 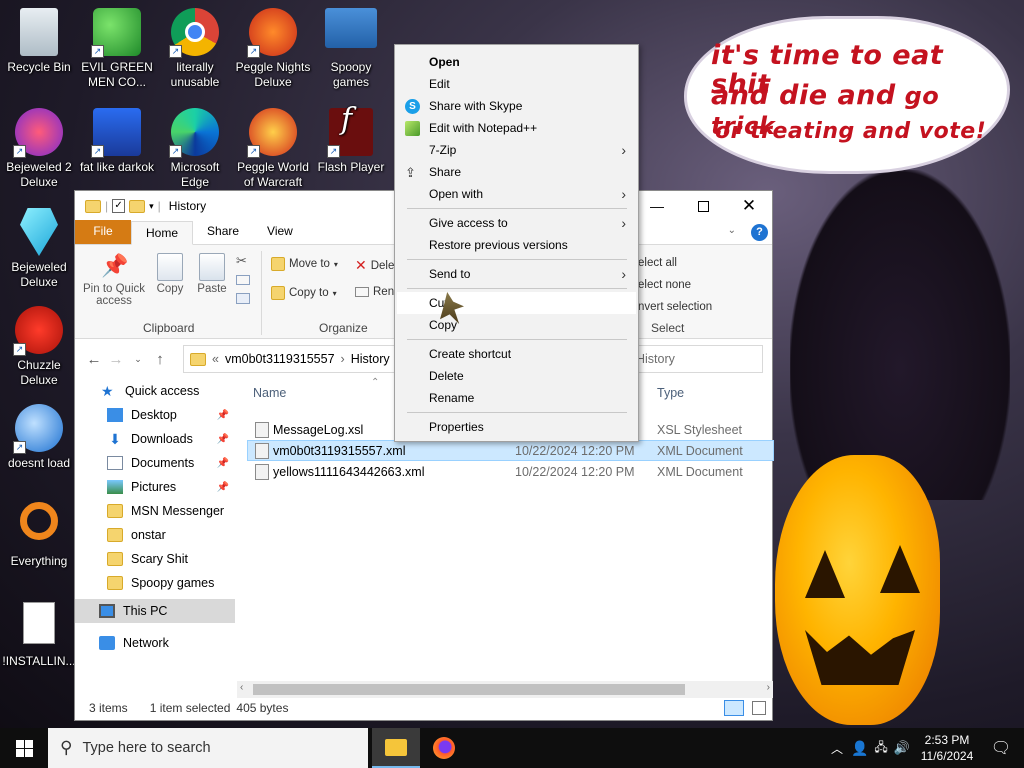 What do you see at coordinates (241, 261) in the screenshot?
I see `cut-icon: ✂` at bounding box center [241, 261].